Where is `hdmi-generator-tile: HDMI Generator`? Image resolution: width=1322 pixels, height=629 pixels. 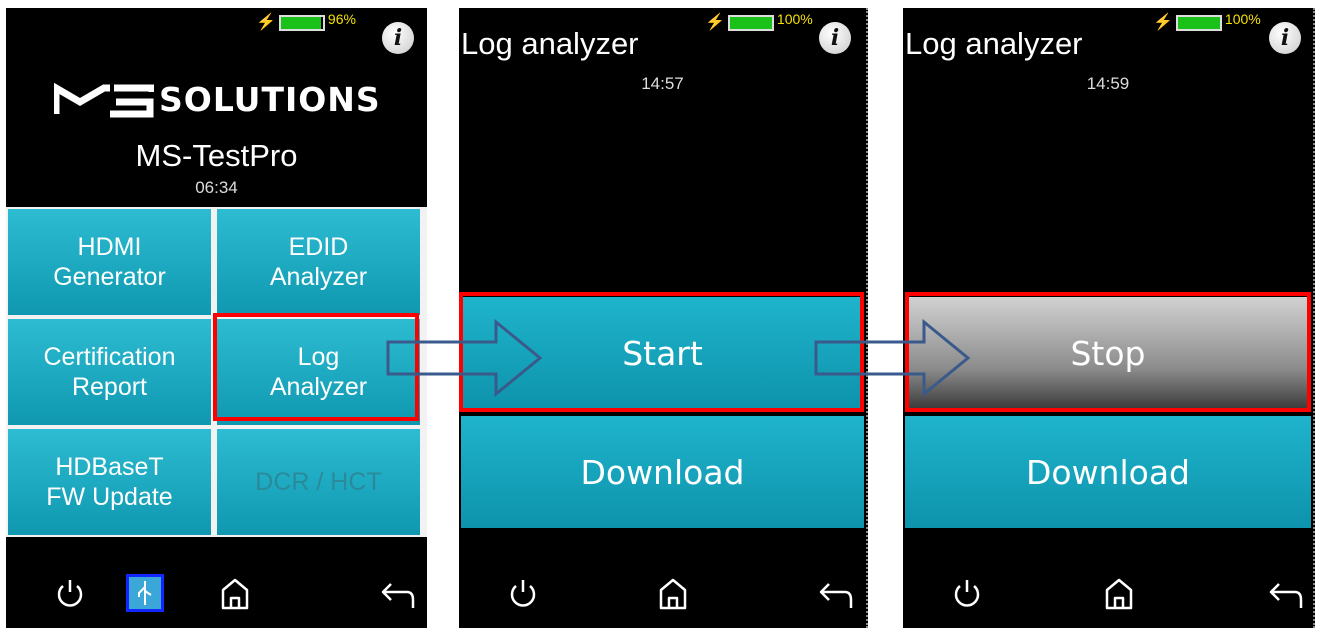 hdmi-generator-tile: HDMI Generator is located at coordinates (109, 262).